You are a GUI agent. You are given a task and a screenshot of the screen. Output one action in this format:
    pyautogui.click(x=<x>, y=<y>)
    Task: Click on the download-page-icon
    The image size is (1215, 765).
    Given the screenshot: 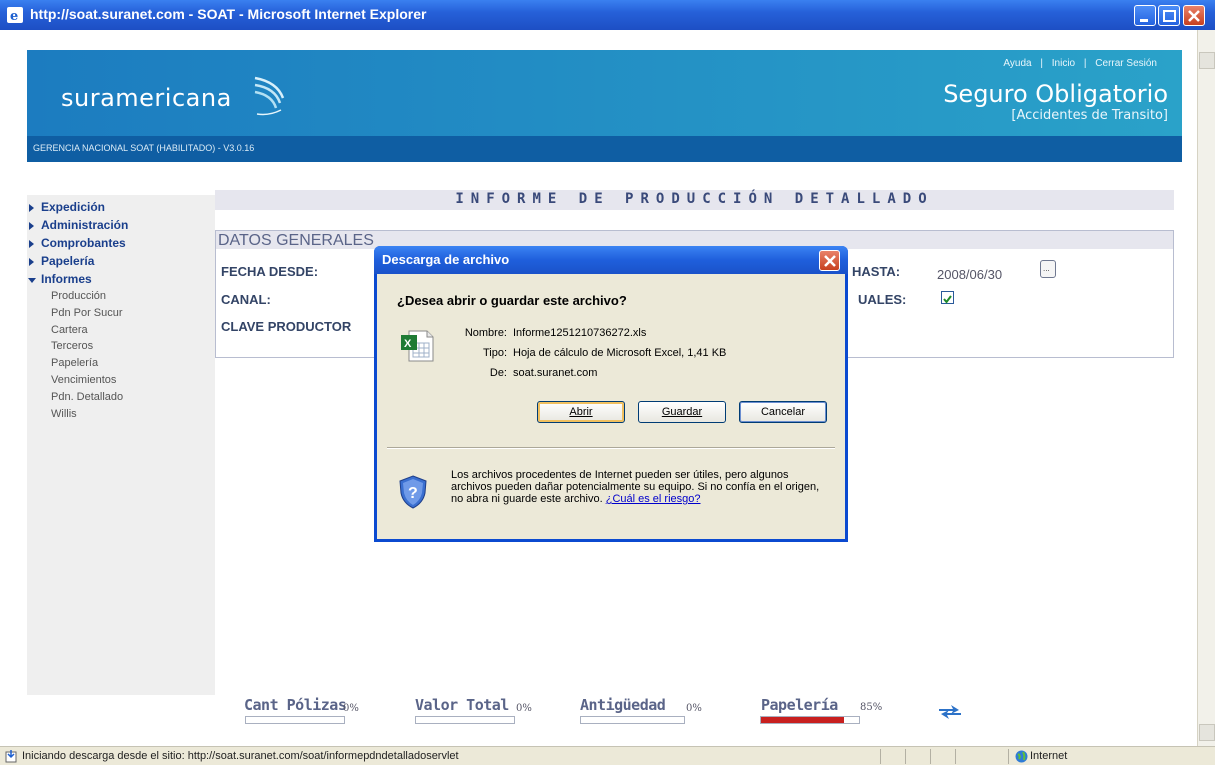 What is the action you would take?
    pyautogui.click(x=11, y=756)
    